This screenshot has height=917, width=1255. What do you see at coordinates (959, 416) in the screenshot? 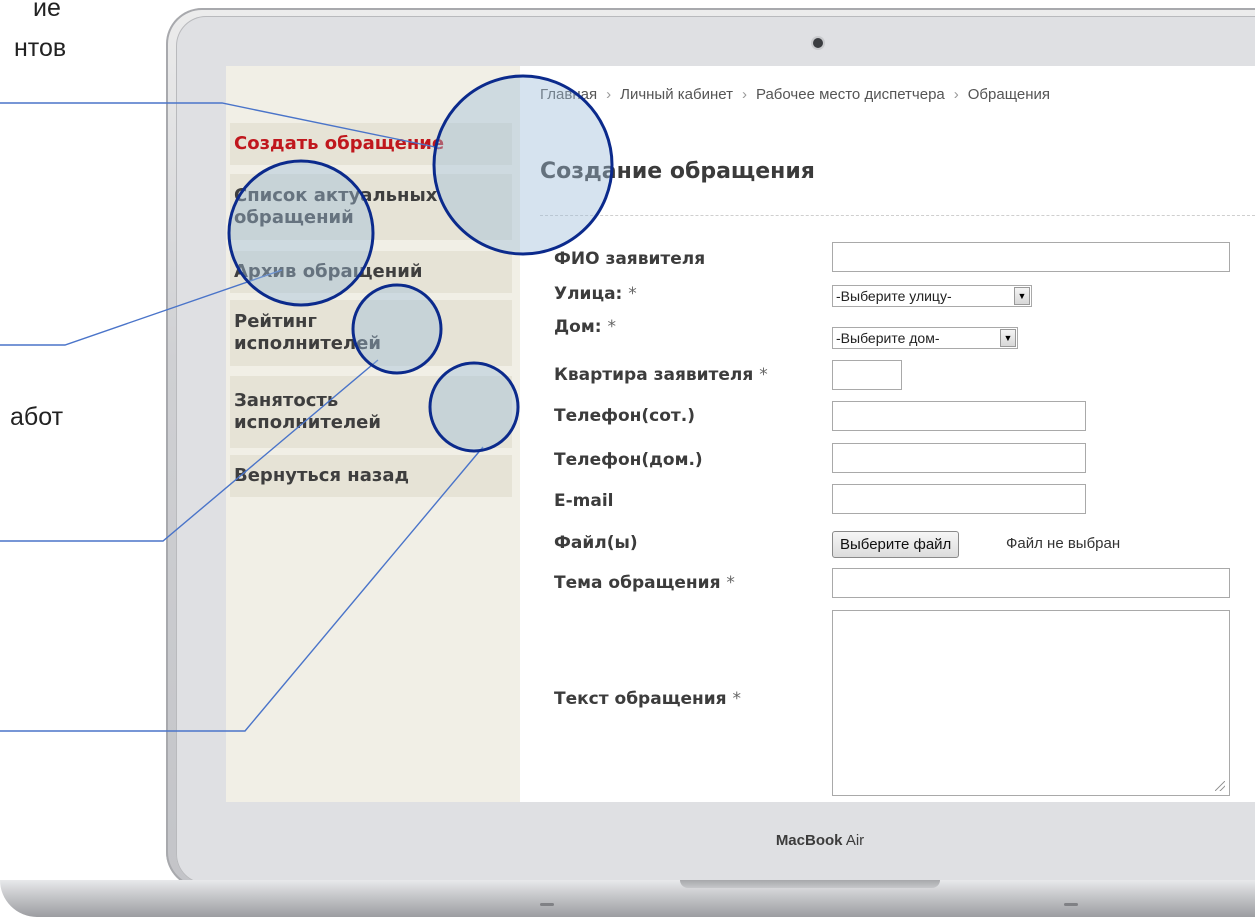
I see `mobile-phone-input` at bounding box center [959, 416].